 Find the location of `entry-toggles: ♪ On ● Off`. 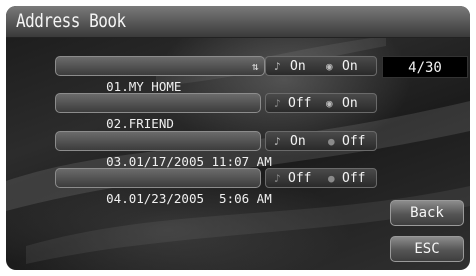

entry-toggles: ♪ On ● Off is located at coordinates (321, 141).